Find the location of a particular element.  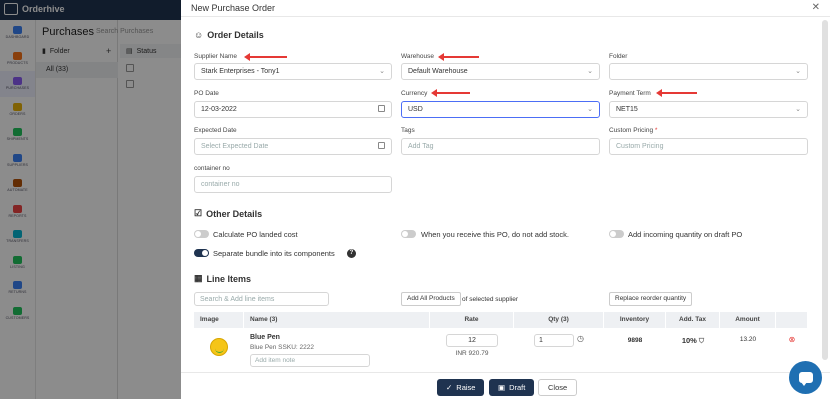

item-sku: Blue Pen SSKU: 2222 is located at coordinates (282, 347).